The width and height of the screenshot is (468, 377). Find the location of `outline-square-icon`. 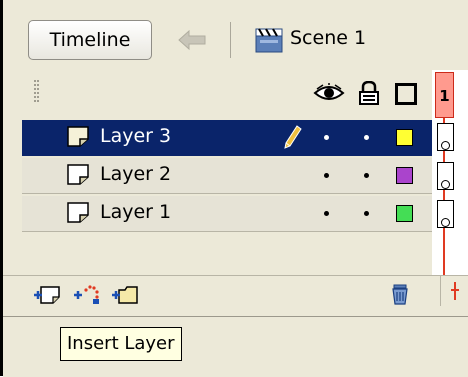

outline-square-icon is located at coordinates (406, 94).